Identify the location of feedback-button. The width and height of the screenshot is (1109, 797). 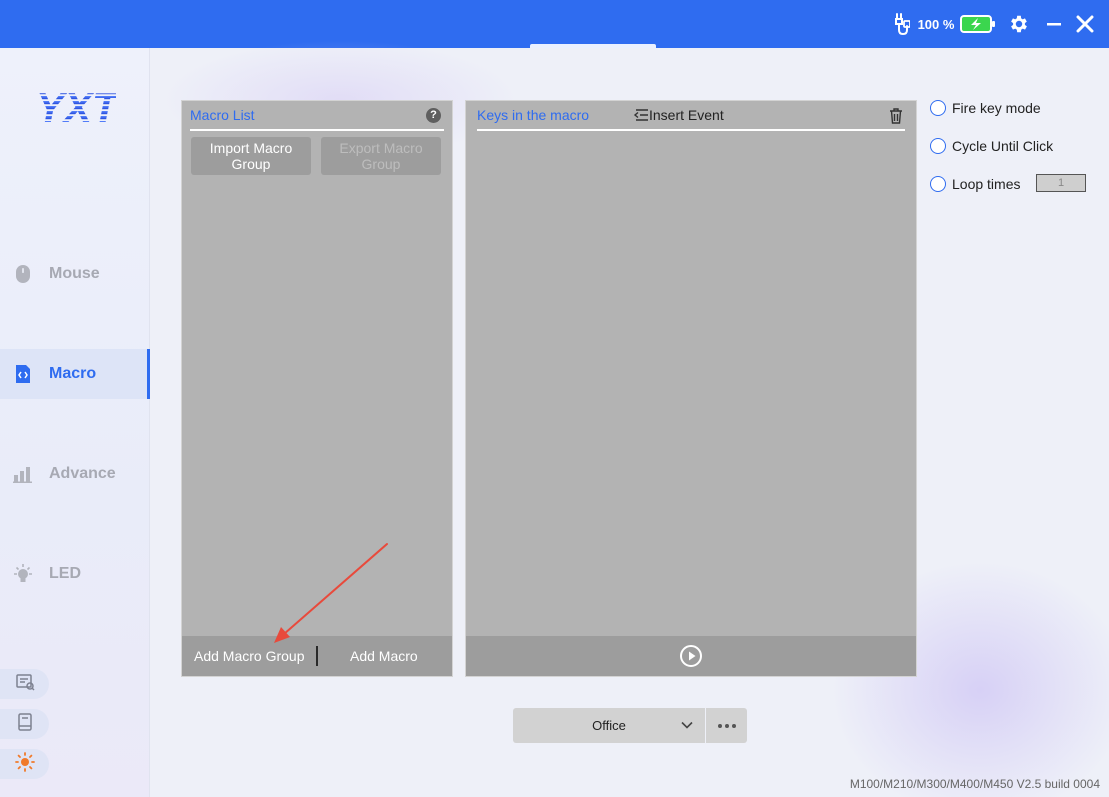
(24, 684).